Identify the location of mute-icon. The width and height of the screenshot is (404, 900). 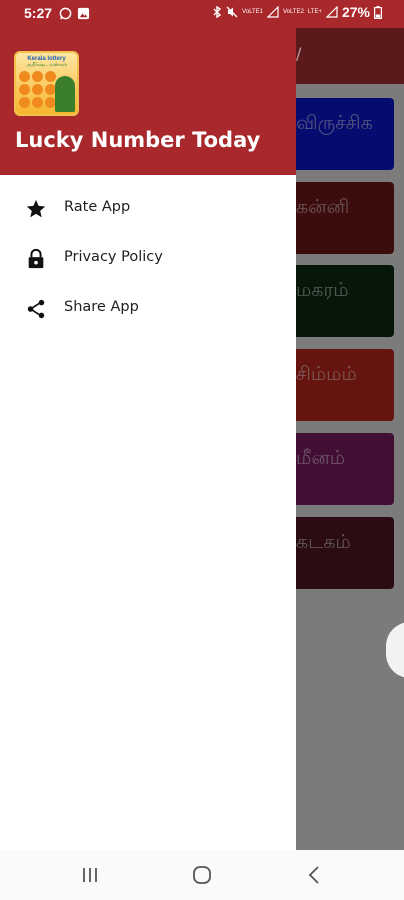
(232, 12).